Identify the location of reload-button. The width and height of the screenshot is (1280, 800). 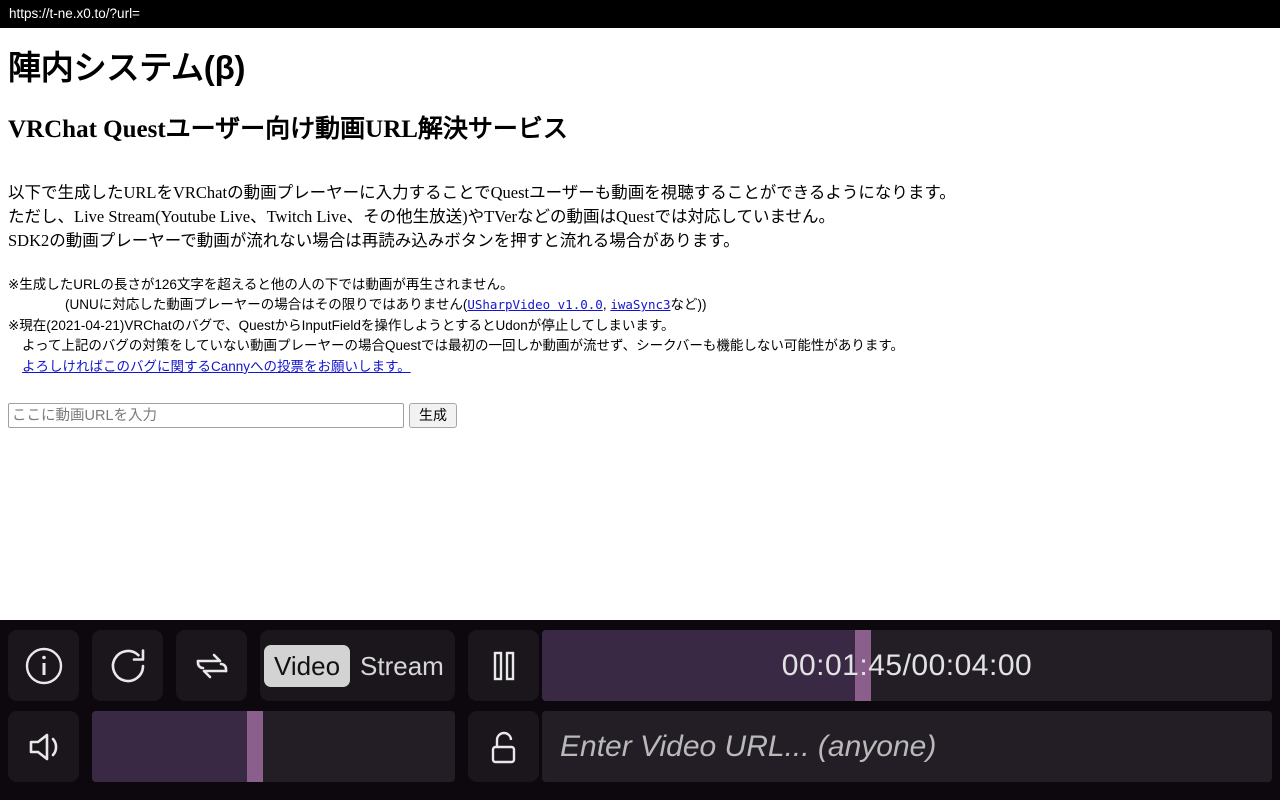
(127, 665).